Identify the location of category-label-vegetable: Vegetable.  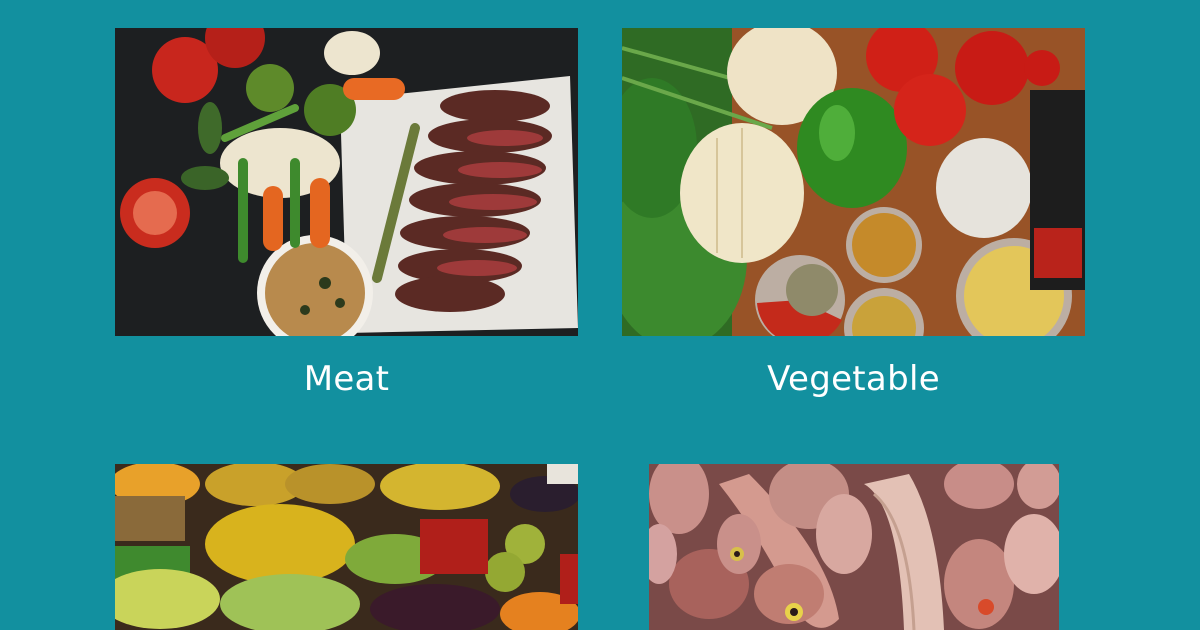
(853, 379).